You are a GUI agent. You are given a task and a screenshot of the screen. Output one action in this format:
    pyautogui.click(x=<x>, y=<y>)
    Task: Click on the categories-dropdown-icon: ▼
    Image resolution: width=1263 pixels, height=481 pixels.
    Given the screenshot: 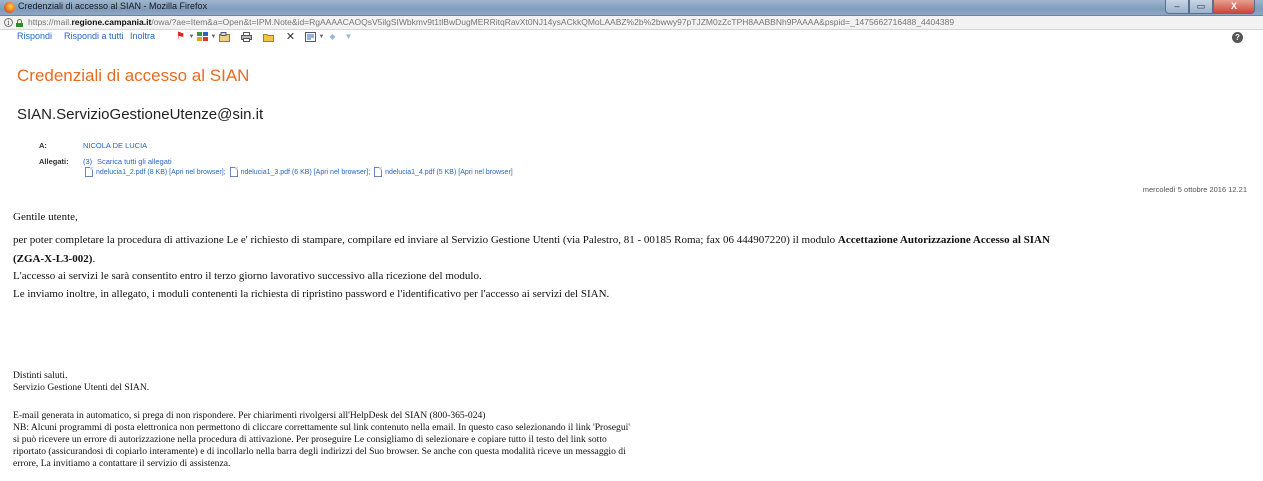 What is the action you would take?
    pyautogui.click(x=213, y=37)
    